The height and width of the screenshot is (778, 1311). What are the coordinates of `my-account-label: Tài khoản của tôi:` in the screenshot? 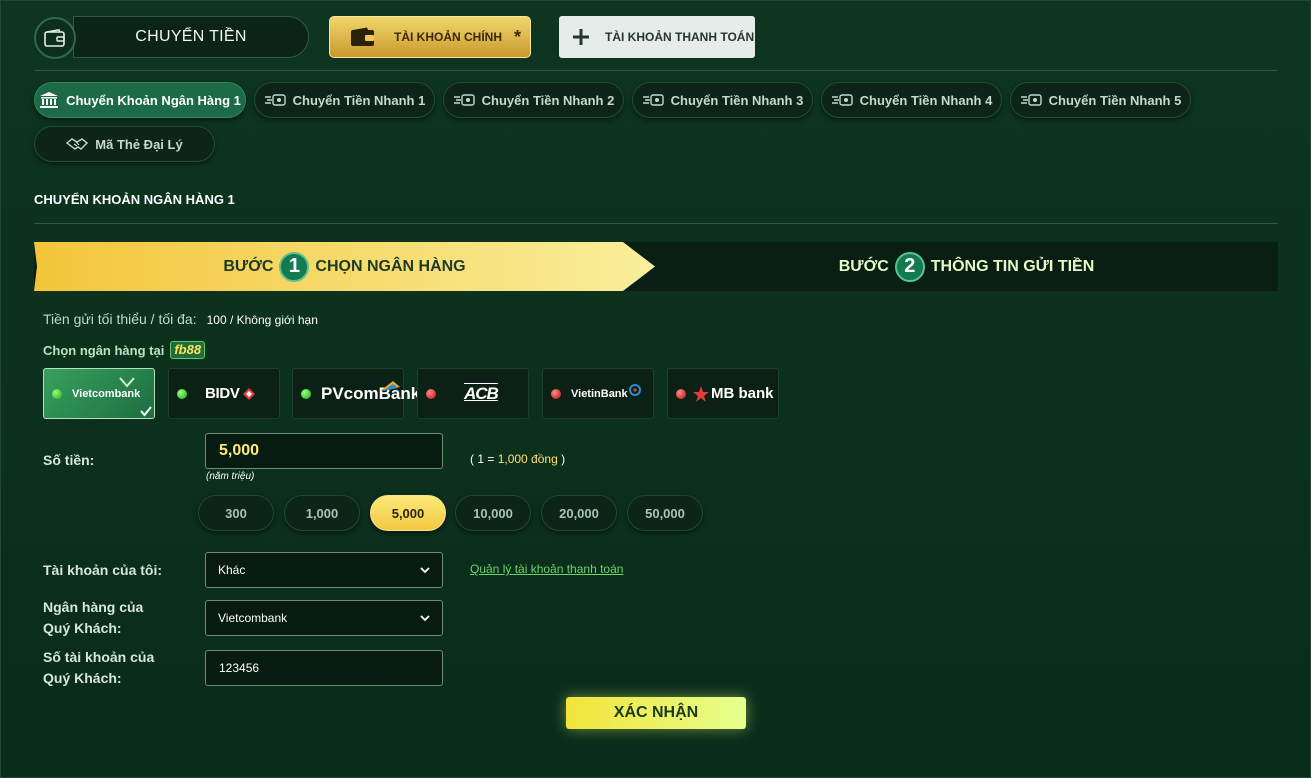 It's located at (103, 570).